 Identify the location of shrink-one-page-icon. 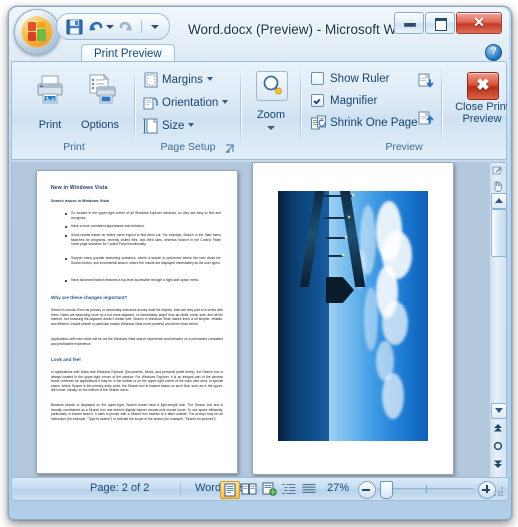
(319, 123).